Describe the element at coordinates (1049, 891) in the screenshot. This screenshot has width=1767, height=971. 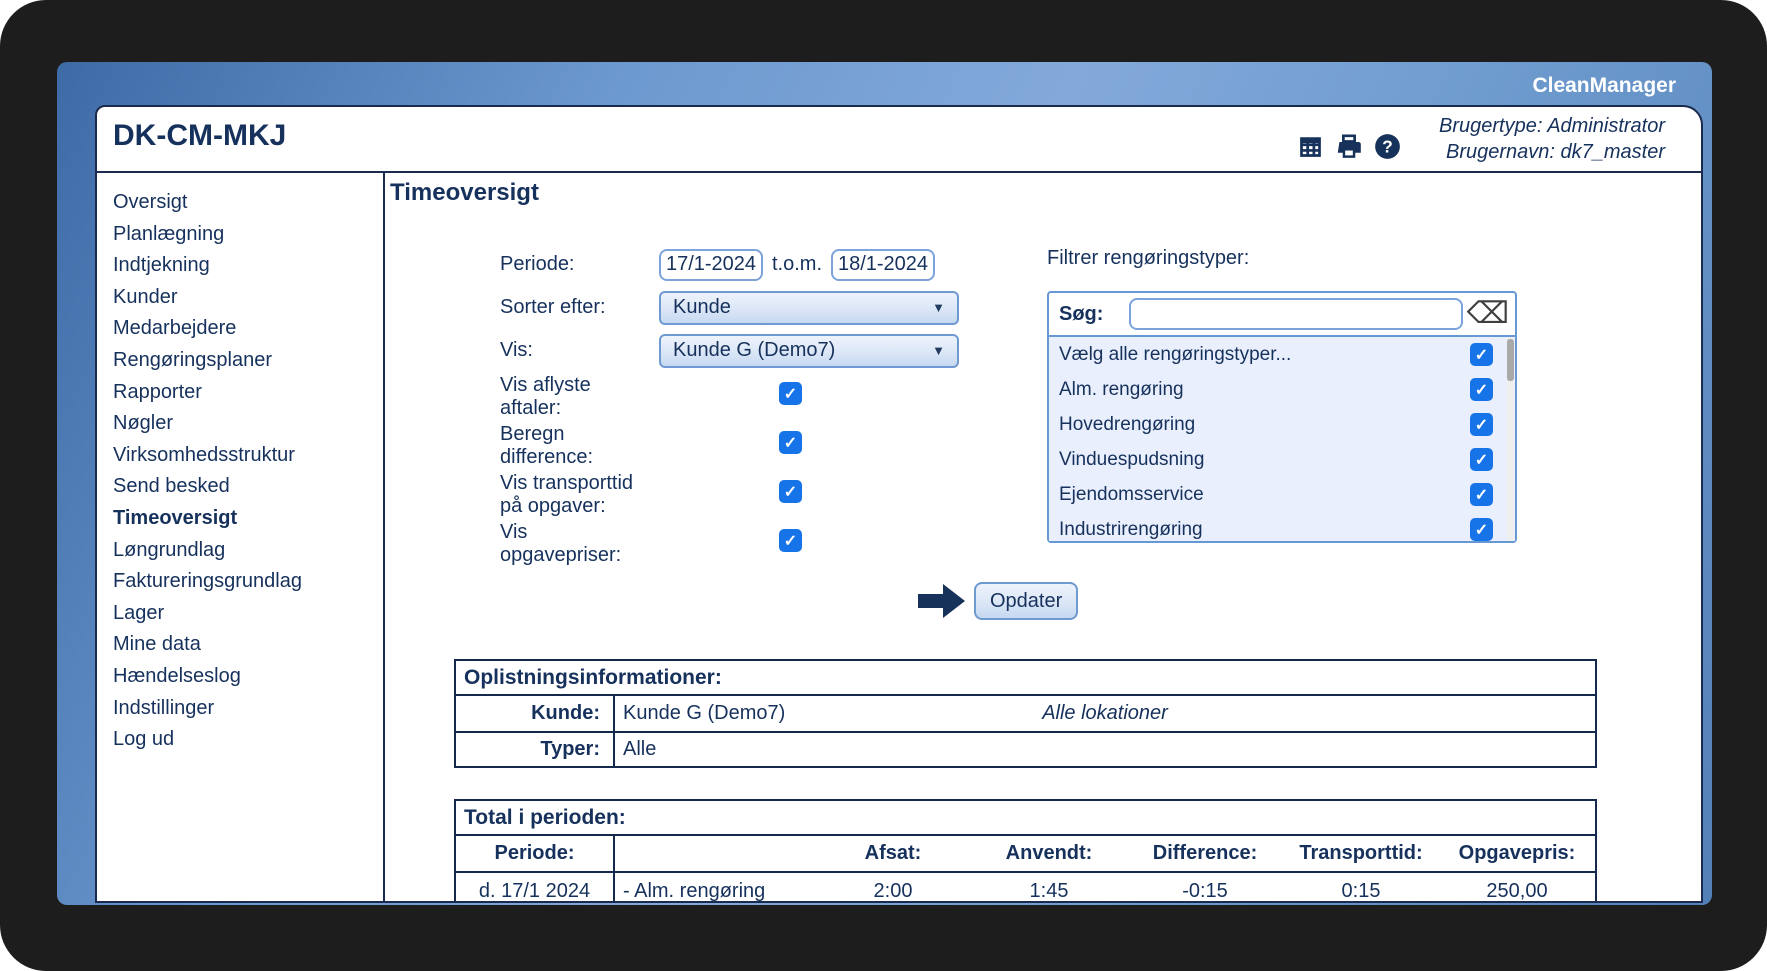
I see `cell-anvendt: 1:45` at that location.